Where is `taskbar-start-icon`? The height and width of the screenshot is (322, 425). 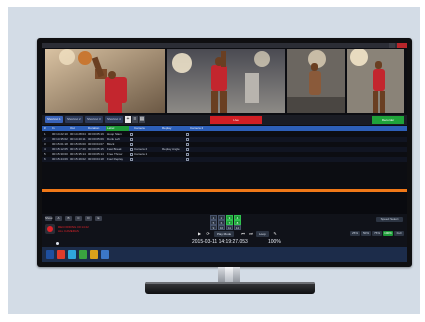 taskbar-start-icon is located at coordinates (50, 254).